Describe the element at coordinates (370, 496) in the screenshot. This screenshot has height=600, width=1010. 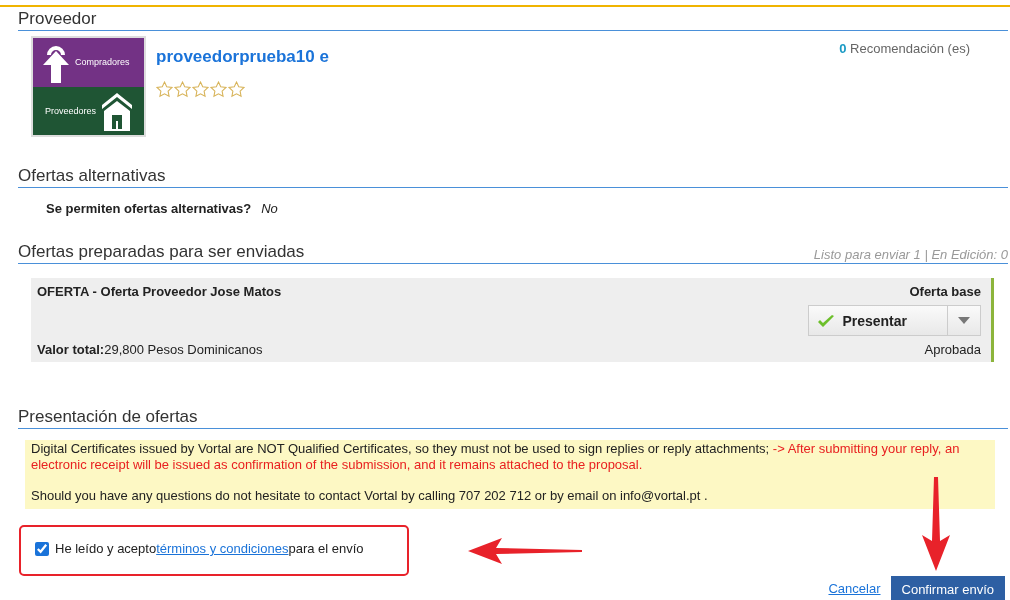
I see `contact-text: Should you have any questions do not hesitate to contact Vortal by calling 707 202 712 or by email on info@vortal.pt .` at that location.